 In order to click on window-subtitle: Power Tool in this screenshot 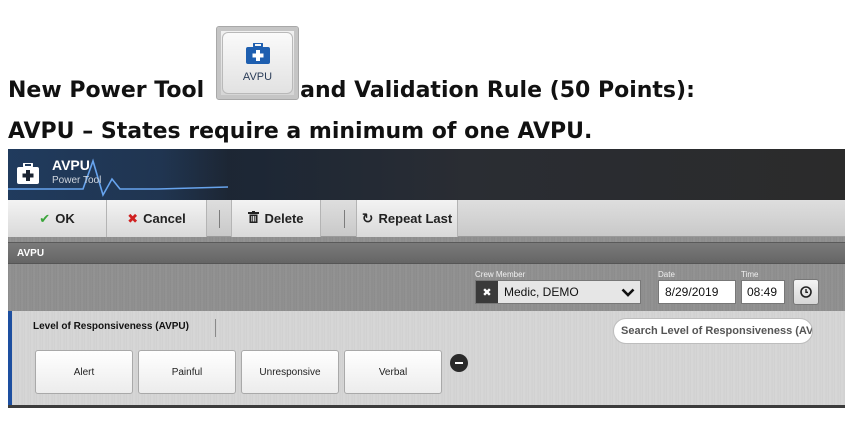, I will do `click(77, 180)`.